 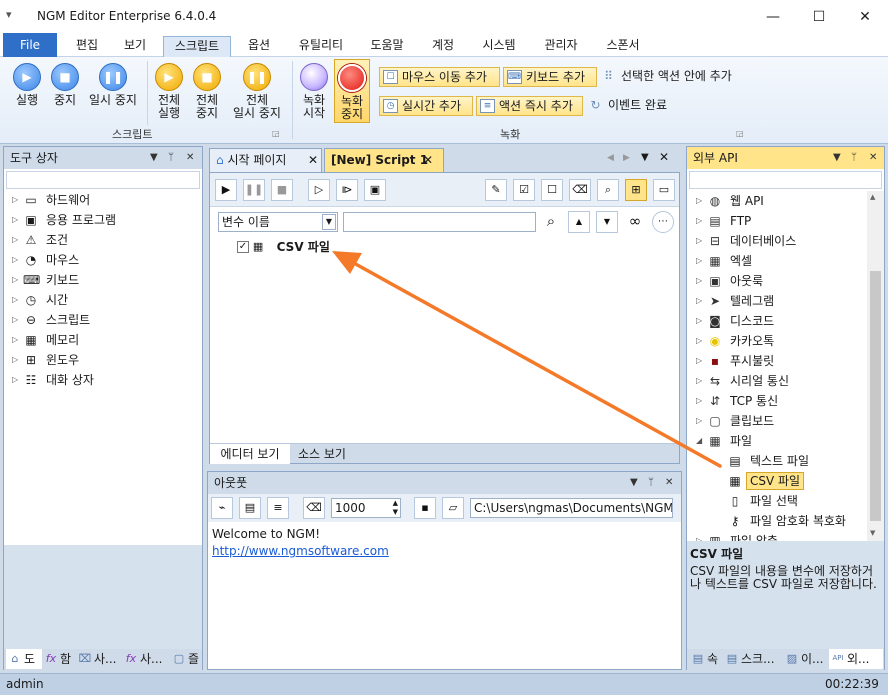 I want to click on tree-view-icon: ⊞, so click(x=636, y=190).